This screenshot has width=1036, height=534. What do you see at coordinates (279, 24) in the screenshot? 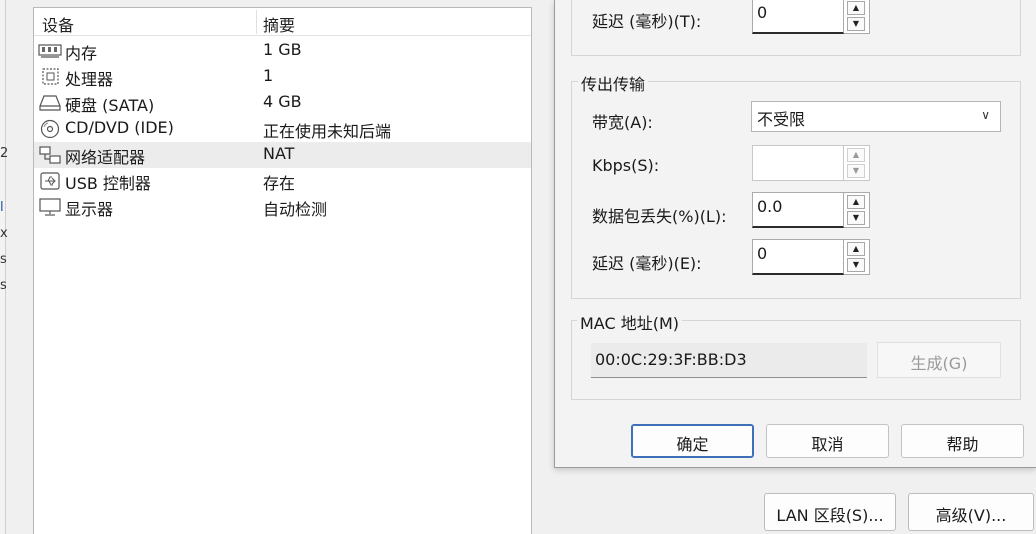
I see `column-header-summary: 摘要` at bounding box center [279, 24].